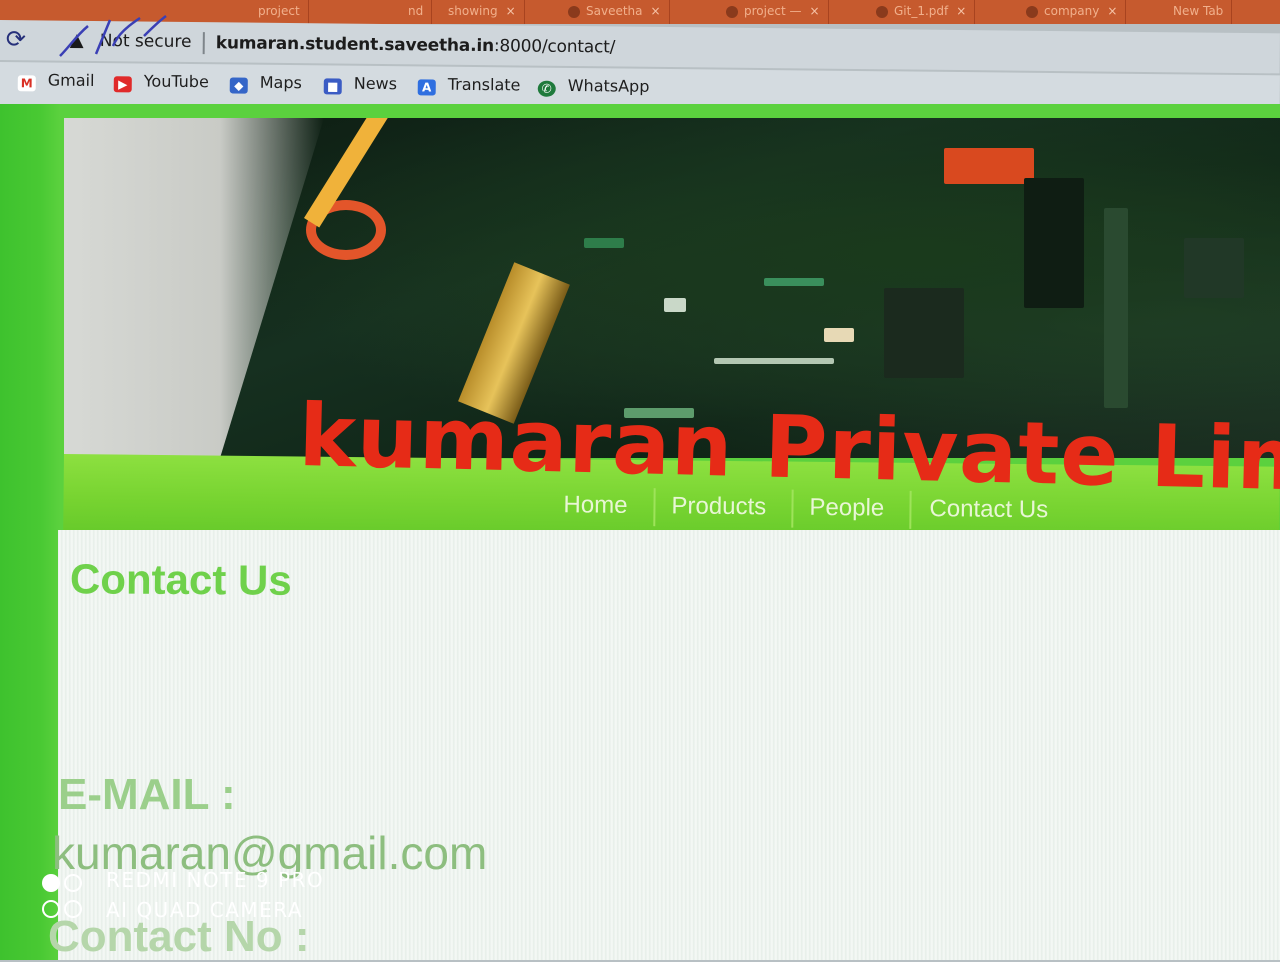 The width and height of the screenshot is (1280, 962). What do you see at coordinates (554, 47) in the screenshot?
I see `url-path: :8000/contact/` at bounding box center [554, 47].